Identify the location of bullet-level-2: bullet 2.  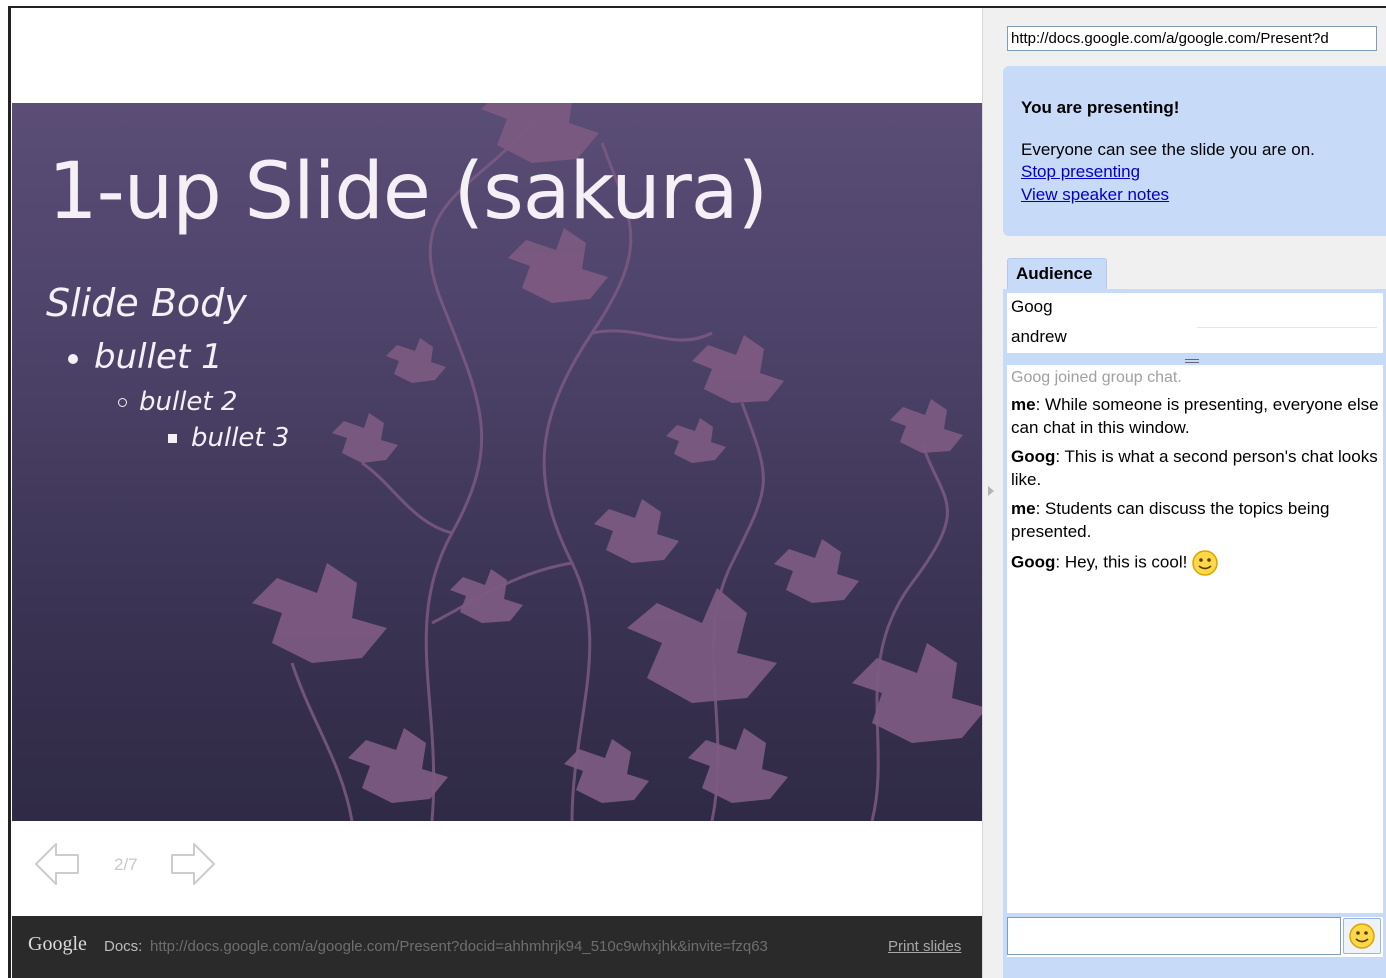
(177, 402).